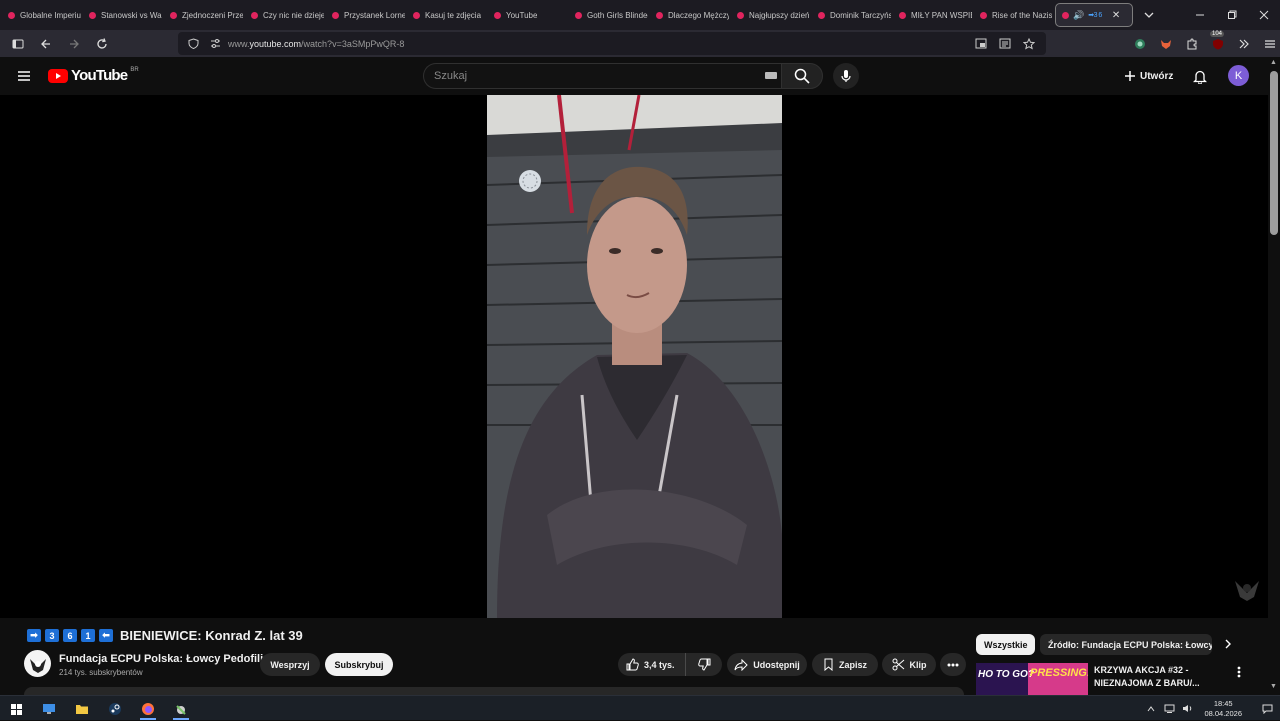 The height and width of the screenshot is (721, 1280). What do you see at coordinates (93, 75) in the screenshot?
I see `youtube-logo: YouTube BR` at bounding box center [93, 75].